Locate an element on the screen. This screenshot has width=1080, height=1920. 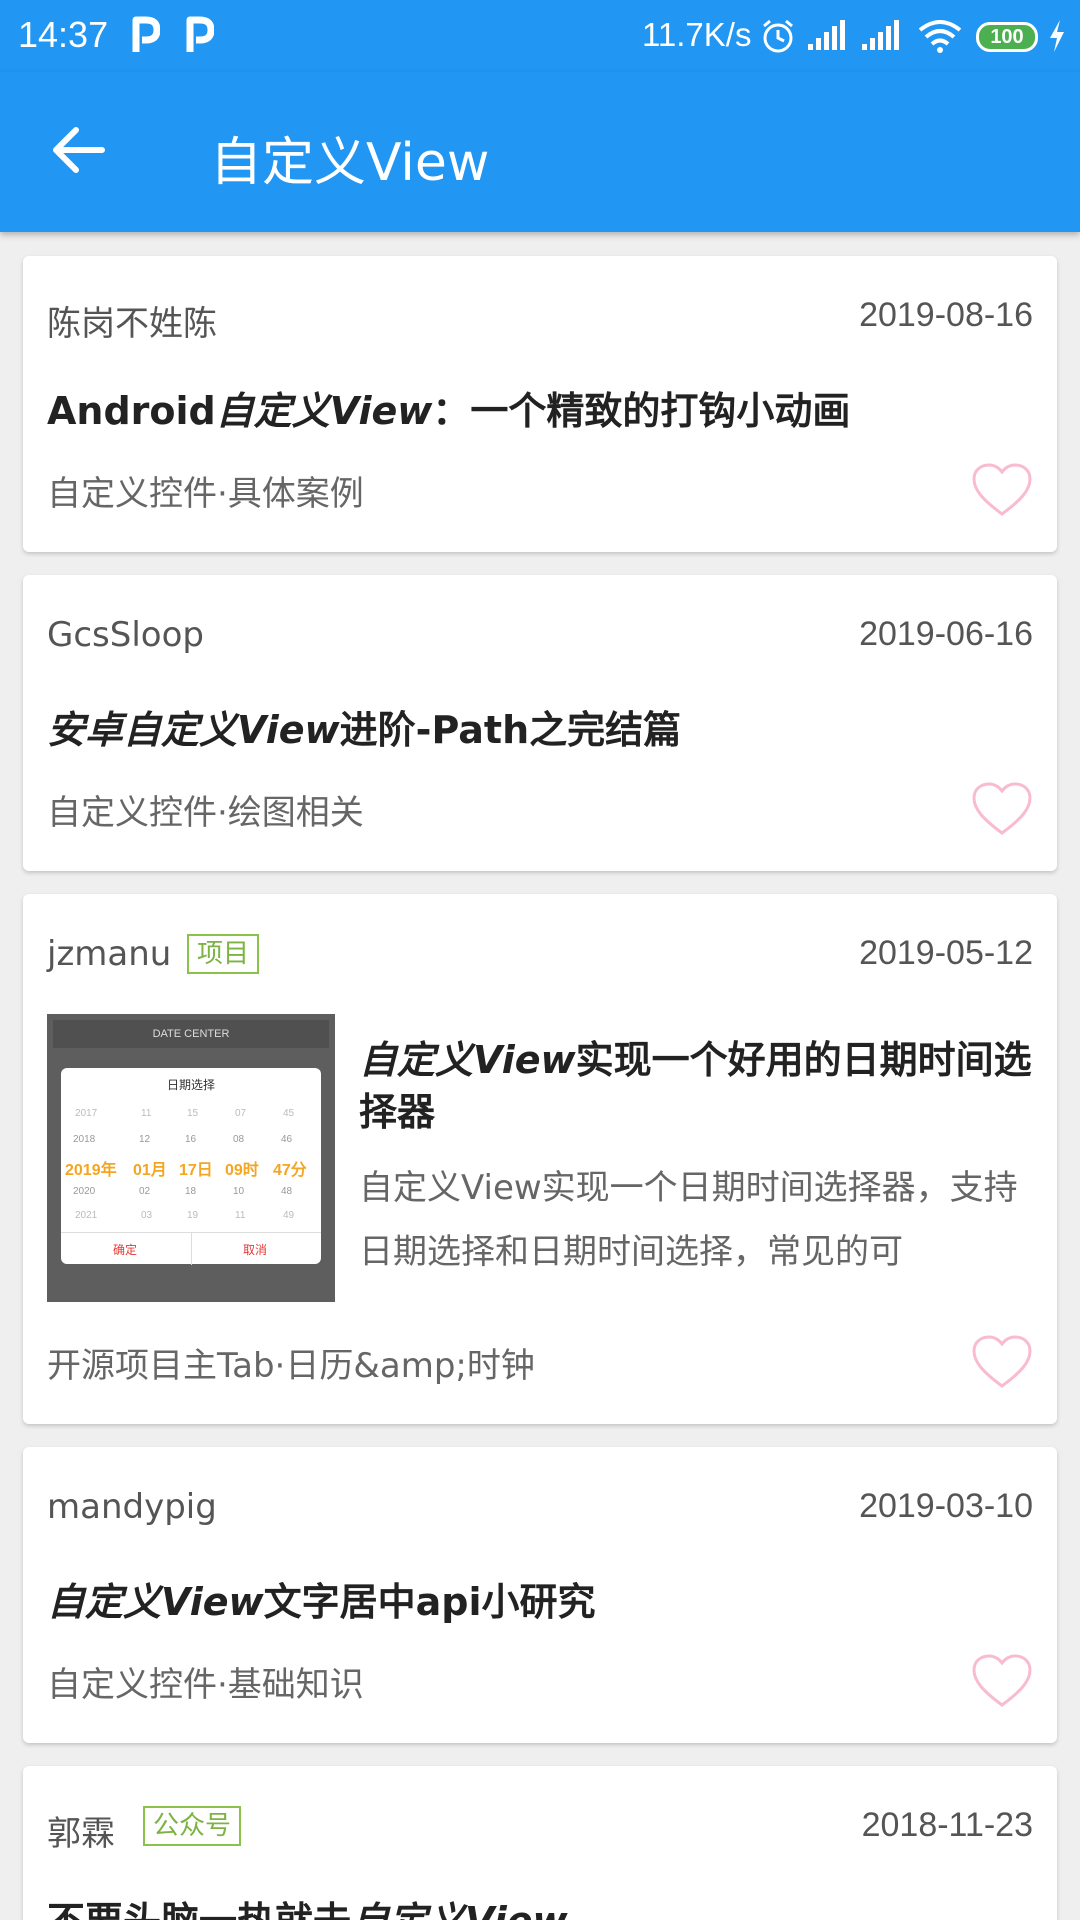
article-date: 2019-08-16 is located at coordinates (946, 315).